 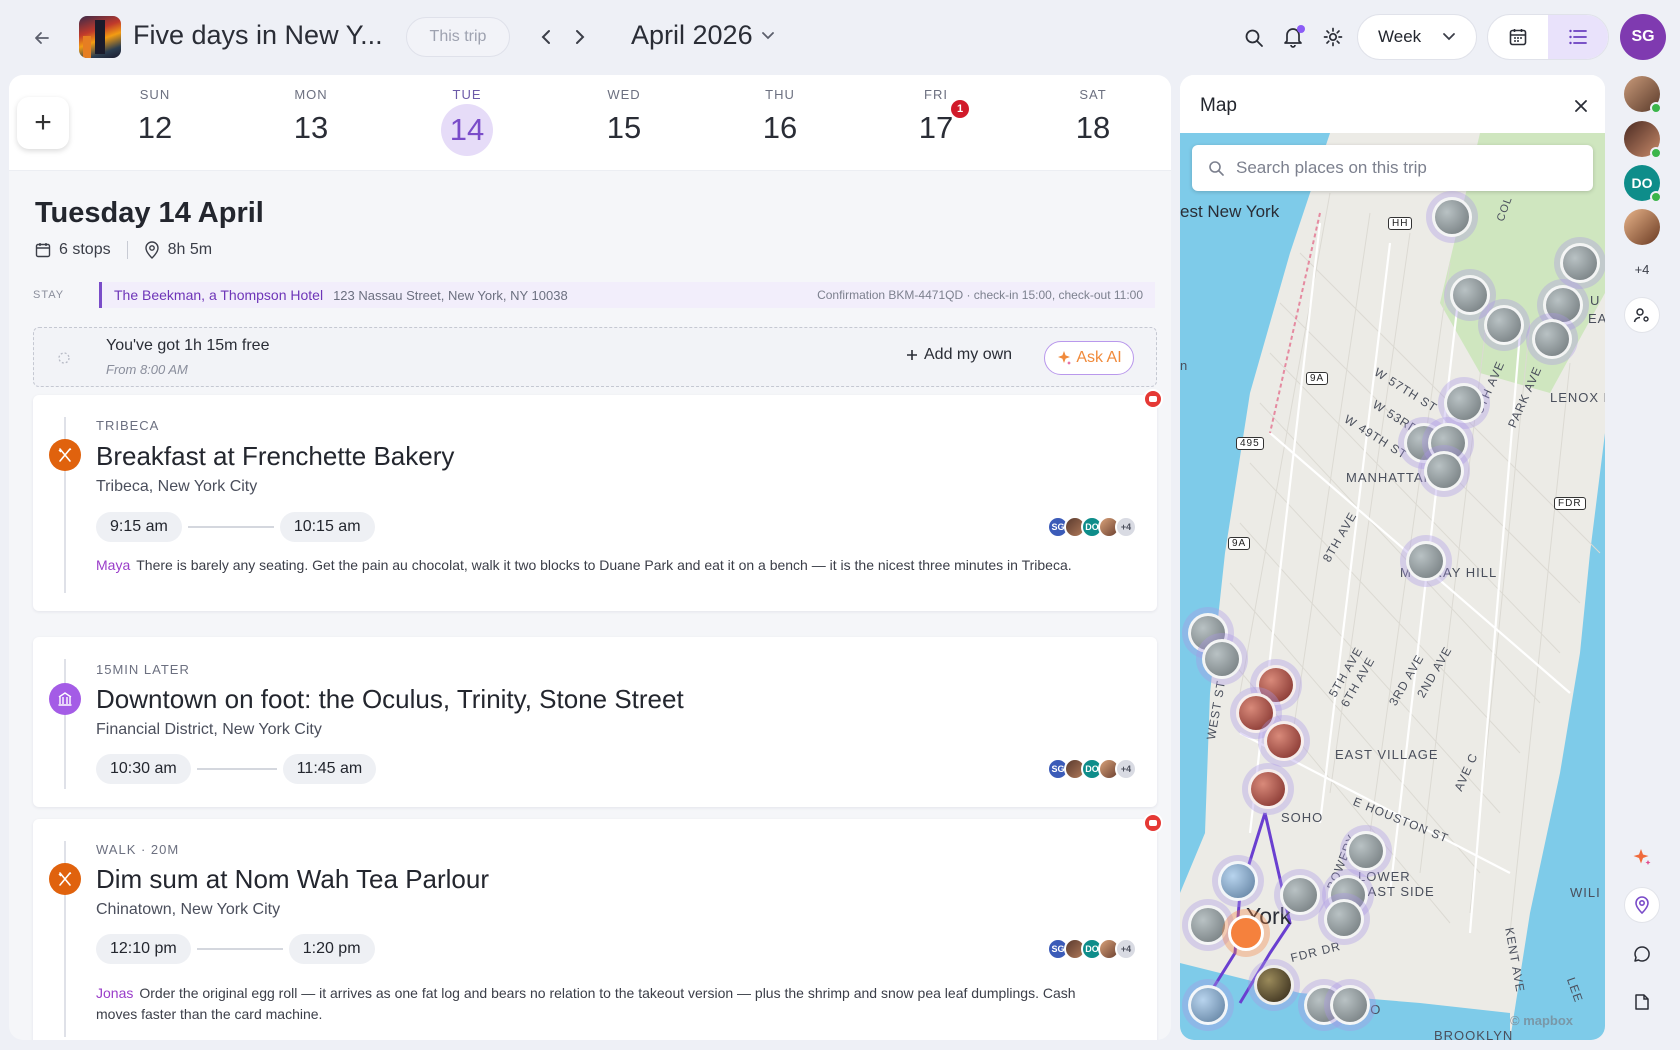 I want to click on day-mon: MON 13, so click(x=311, y=120).